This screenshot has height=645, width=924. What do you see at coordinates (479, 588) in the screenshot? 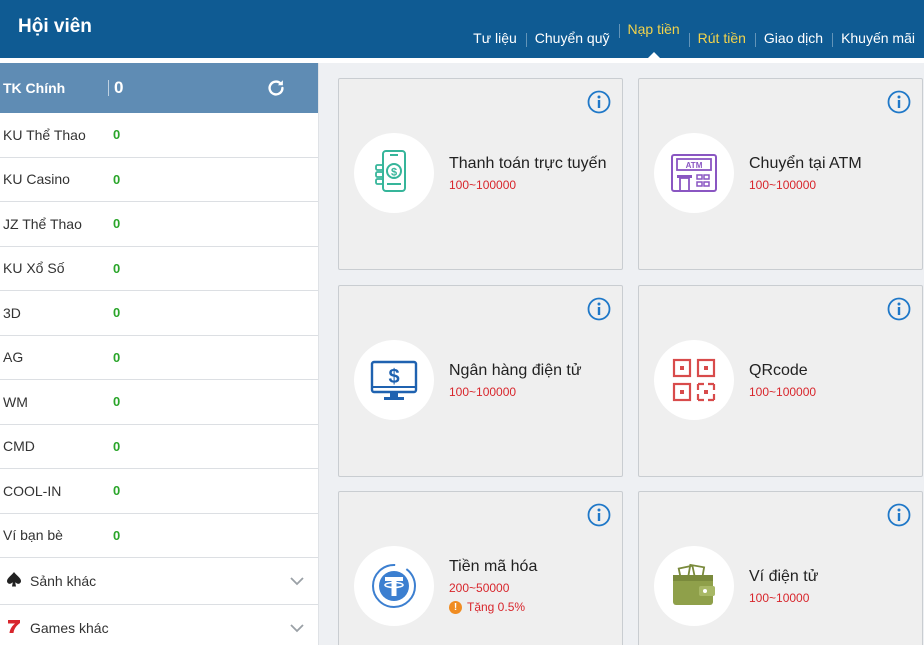
I see `method-range: 200~50000` at bounding box center [479, 588].